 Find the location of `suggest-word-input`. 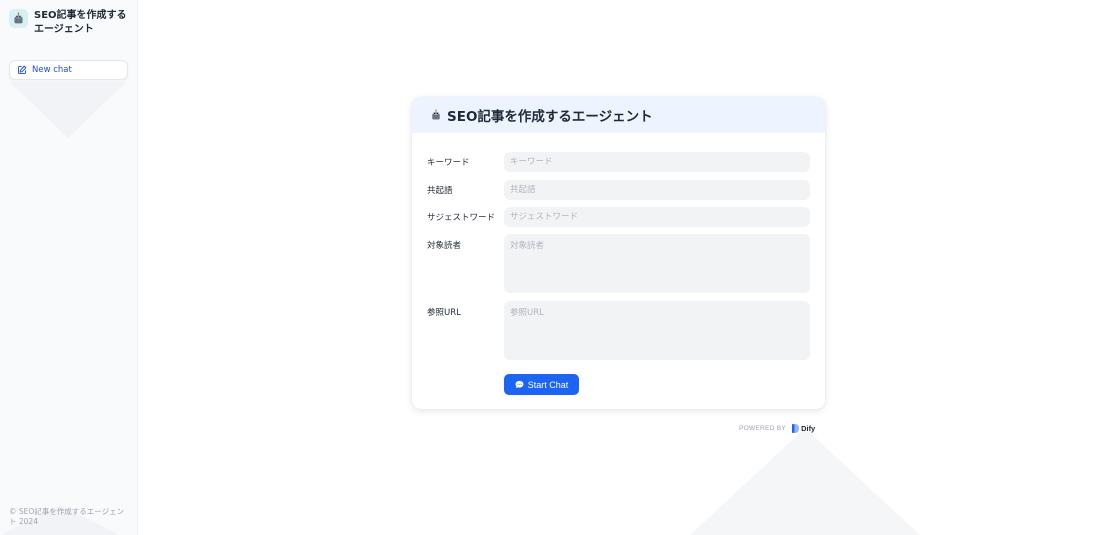

suggest-word-input is located at coordinates (657, 217).